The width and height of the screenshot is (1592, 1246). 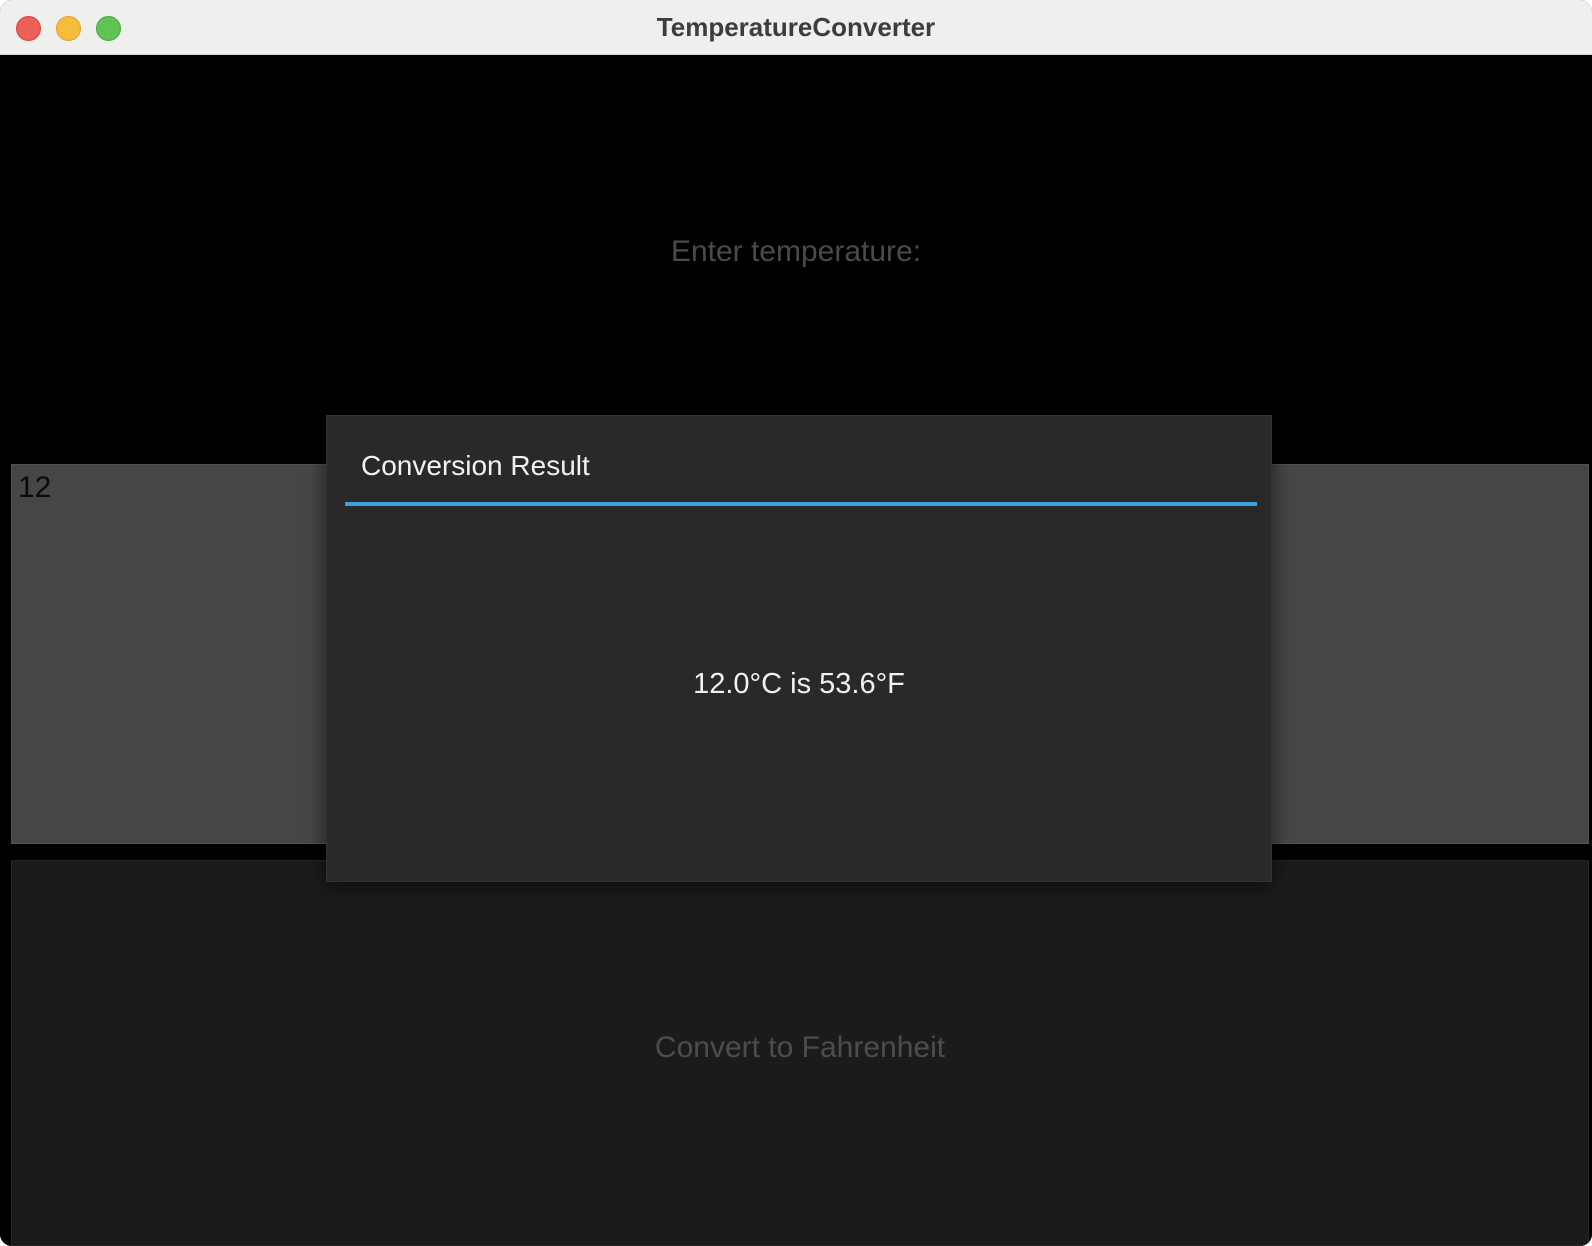 I want to click on dialog-message: 12.0°C is 53.6°F, so click(x=799, y=684).